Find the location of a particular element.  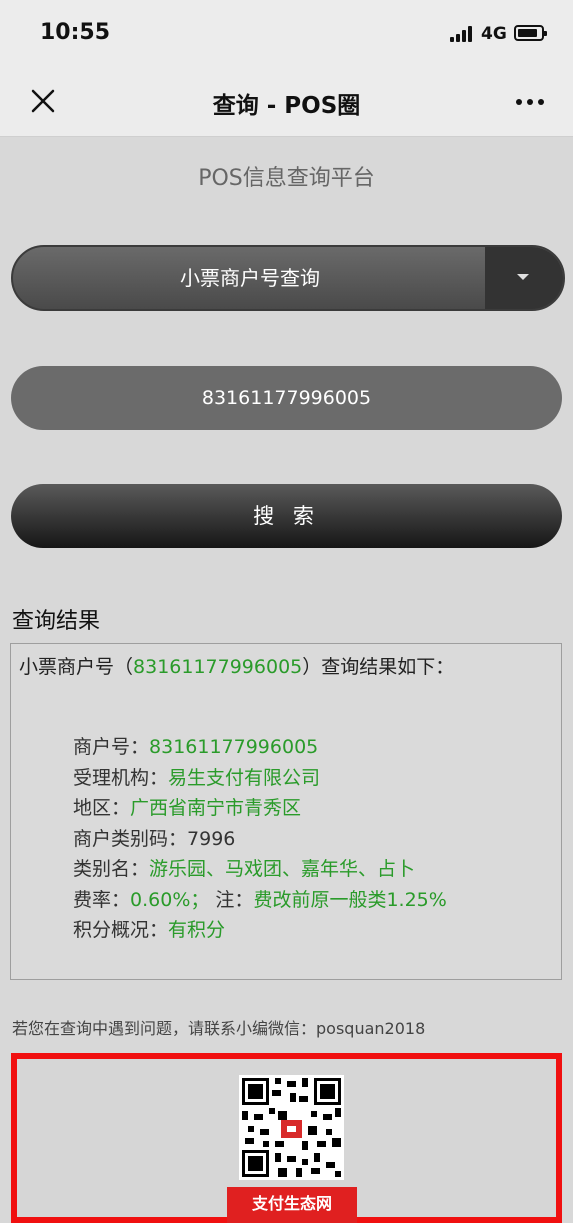

status-bar: 10:55 4G is located at coordinates (286, 33).